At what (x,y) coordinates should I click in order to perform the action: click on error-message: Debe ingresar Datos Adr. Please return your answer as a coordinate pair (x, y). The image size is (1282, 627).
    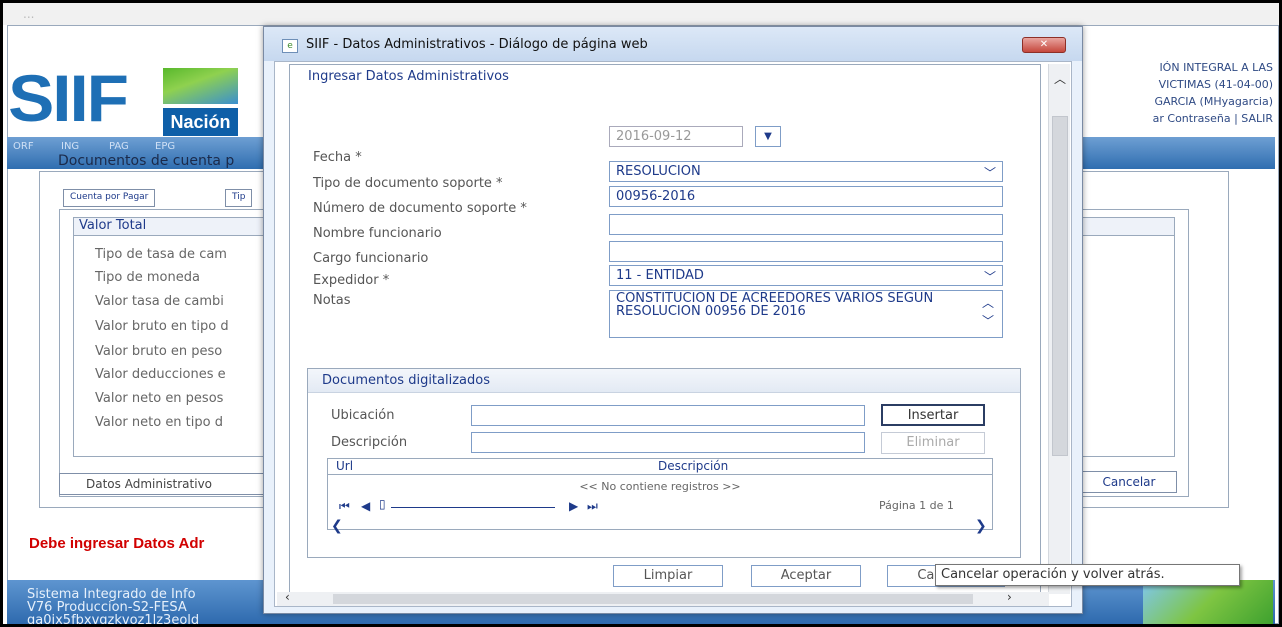
    Looking at the image, I should click on (117, 543).